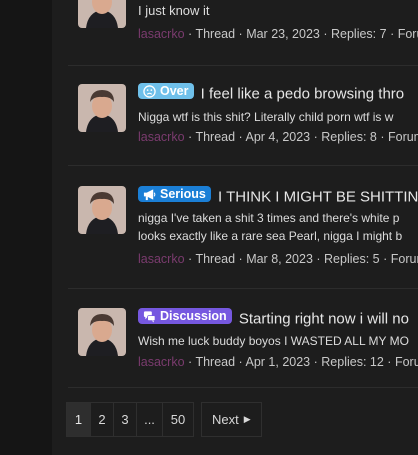 The height and width of the screenshot is (455, 418). What do you see at coordinates (183, 194) in the screenshot?
I see `prefix-label-text: Serious` at bounding box center [183, 194].